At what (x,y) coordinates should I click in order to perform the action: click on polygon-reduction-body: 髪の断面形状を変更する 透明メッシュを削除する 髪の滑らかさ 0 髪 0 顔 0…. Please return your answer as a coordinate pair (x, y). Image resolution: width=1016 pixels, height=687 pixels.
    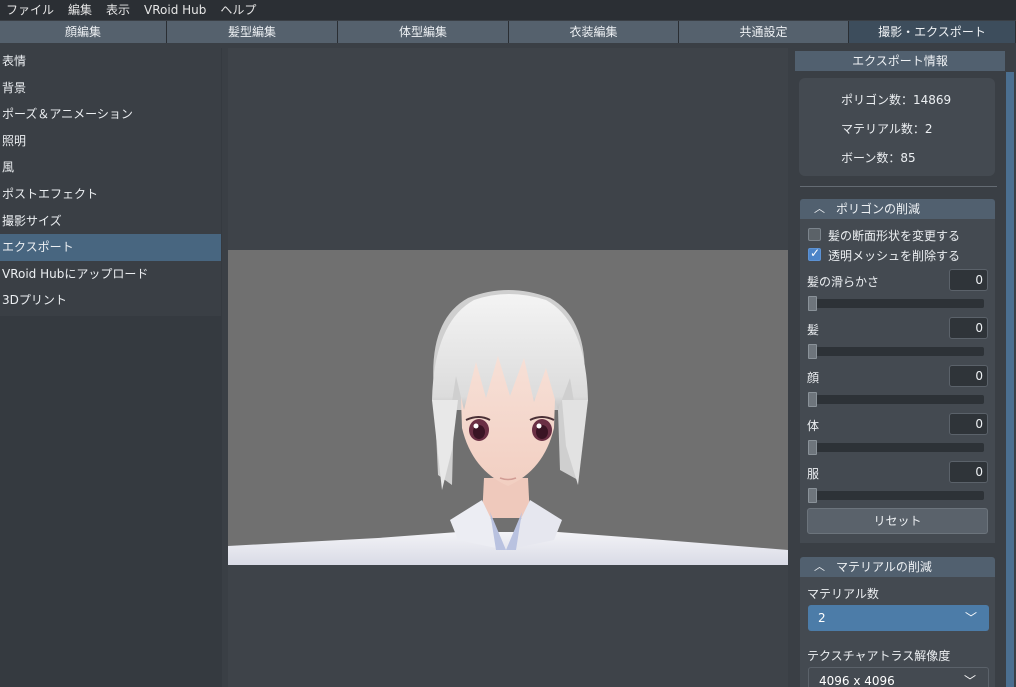
    Looking at the image, I should click on (897, 381).